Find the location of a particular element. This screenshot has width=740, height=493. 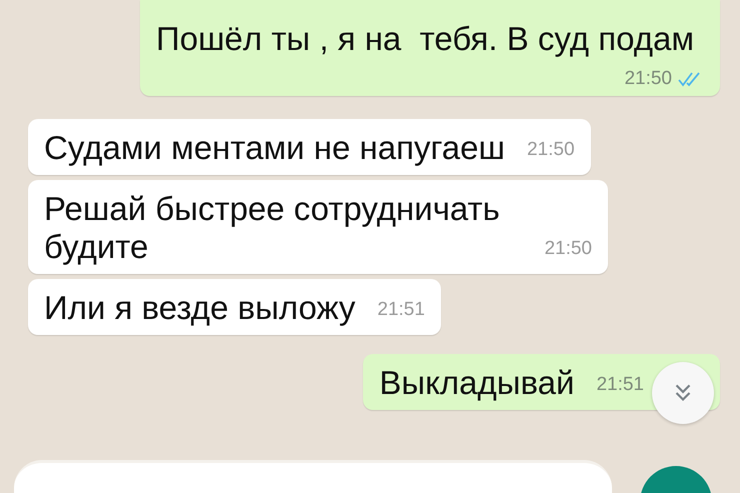

message-text: Выкладывай is located at coordinates (476, 382).